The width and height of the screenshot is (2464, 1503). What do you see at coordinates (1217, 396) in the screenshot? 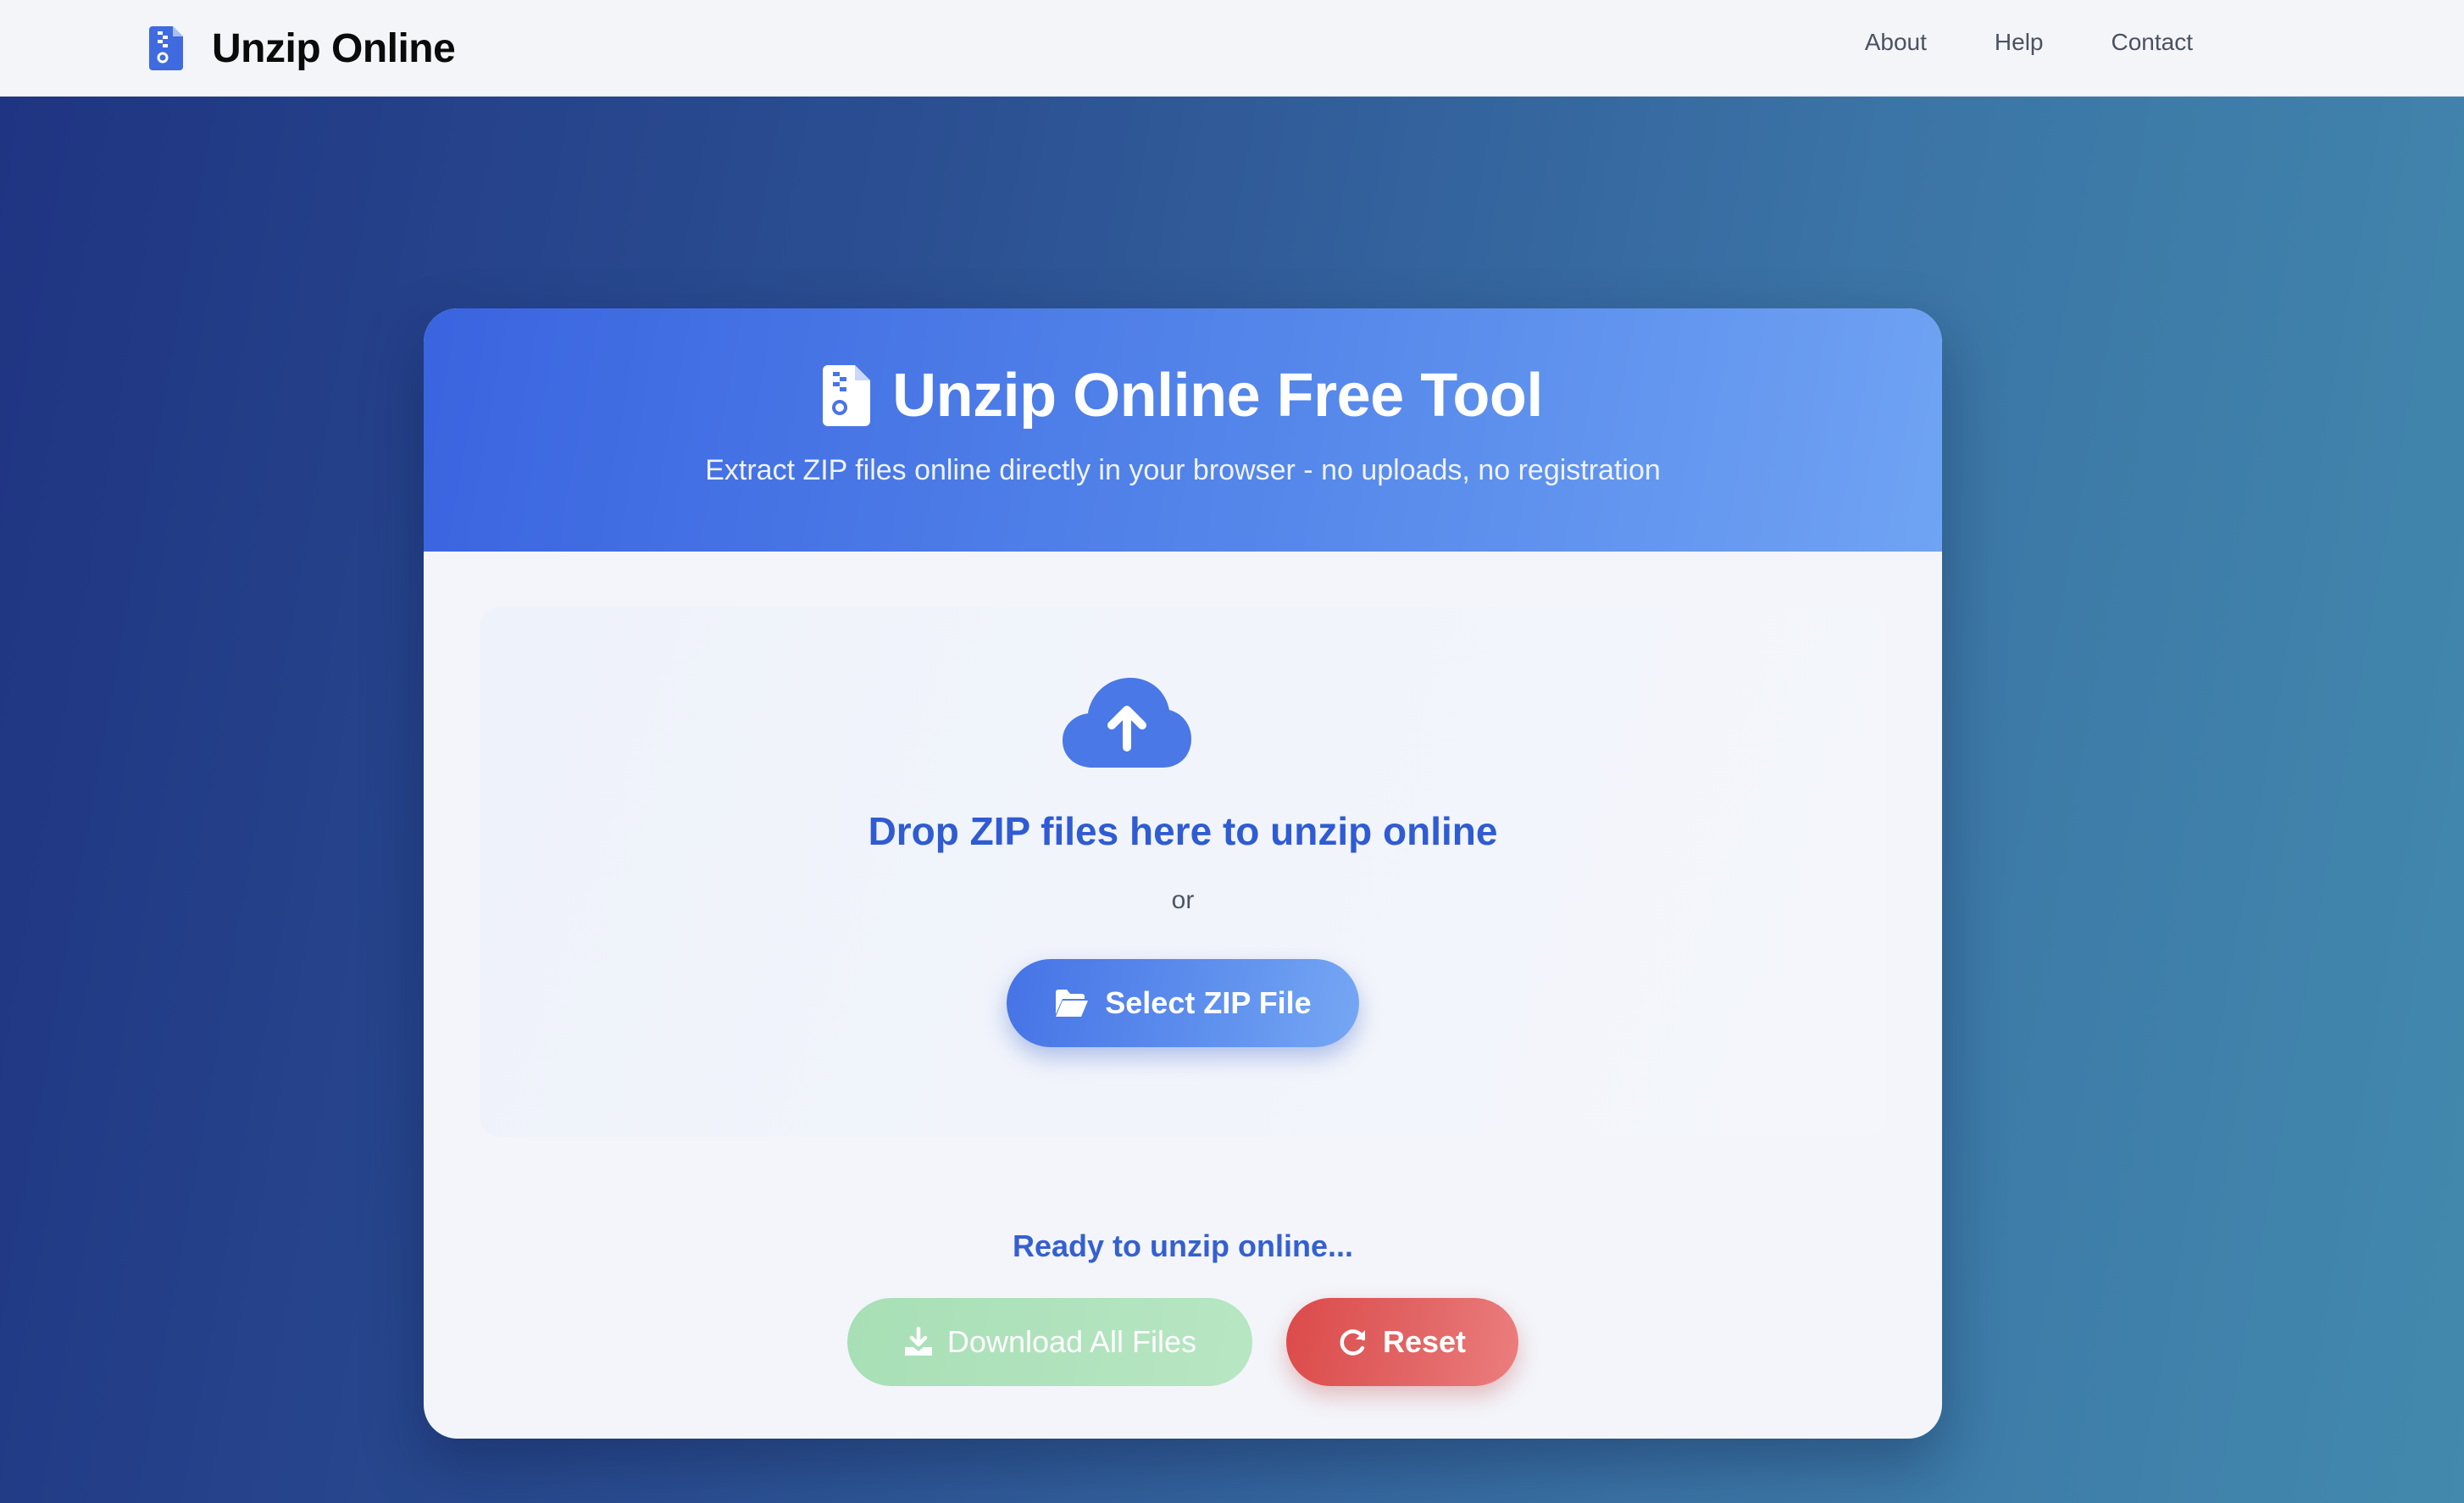
I see `page-title: Unzip Online Free Tool` at bounding box center [1217, 396].